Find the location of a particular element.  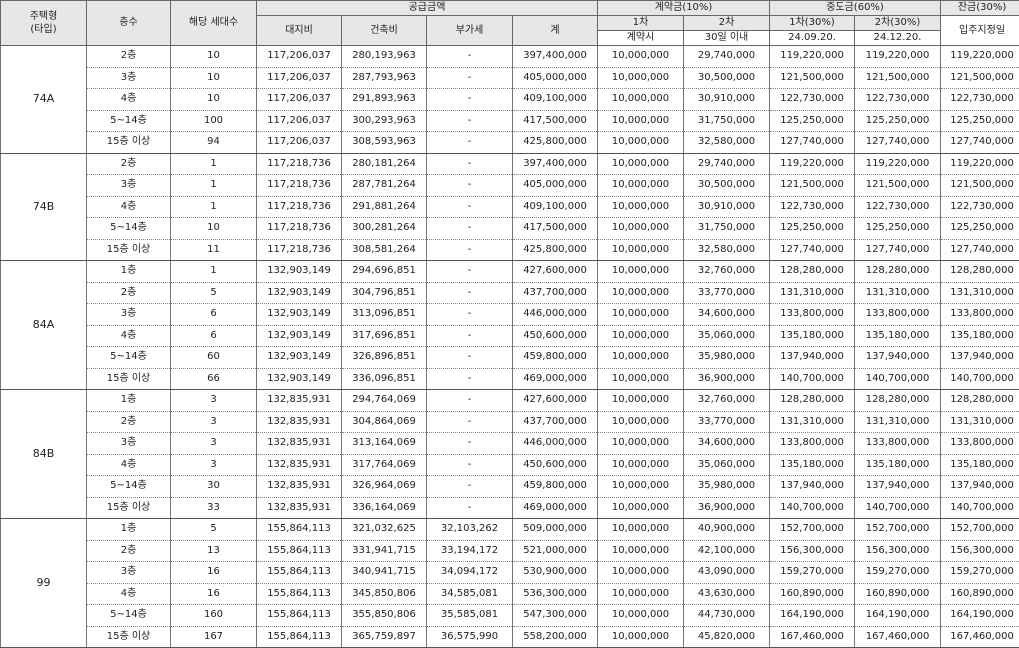

header-floor: 층수 is located at coordinates (129, 23).